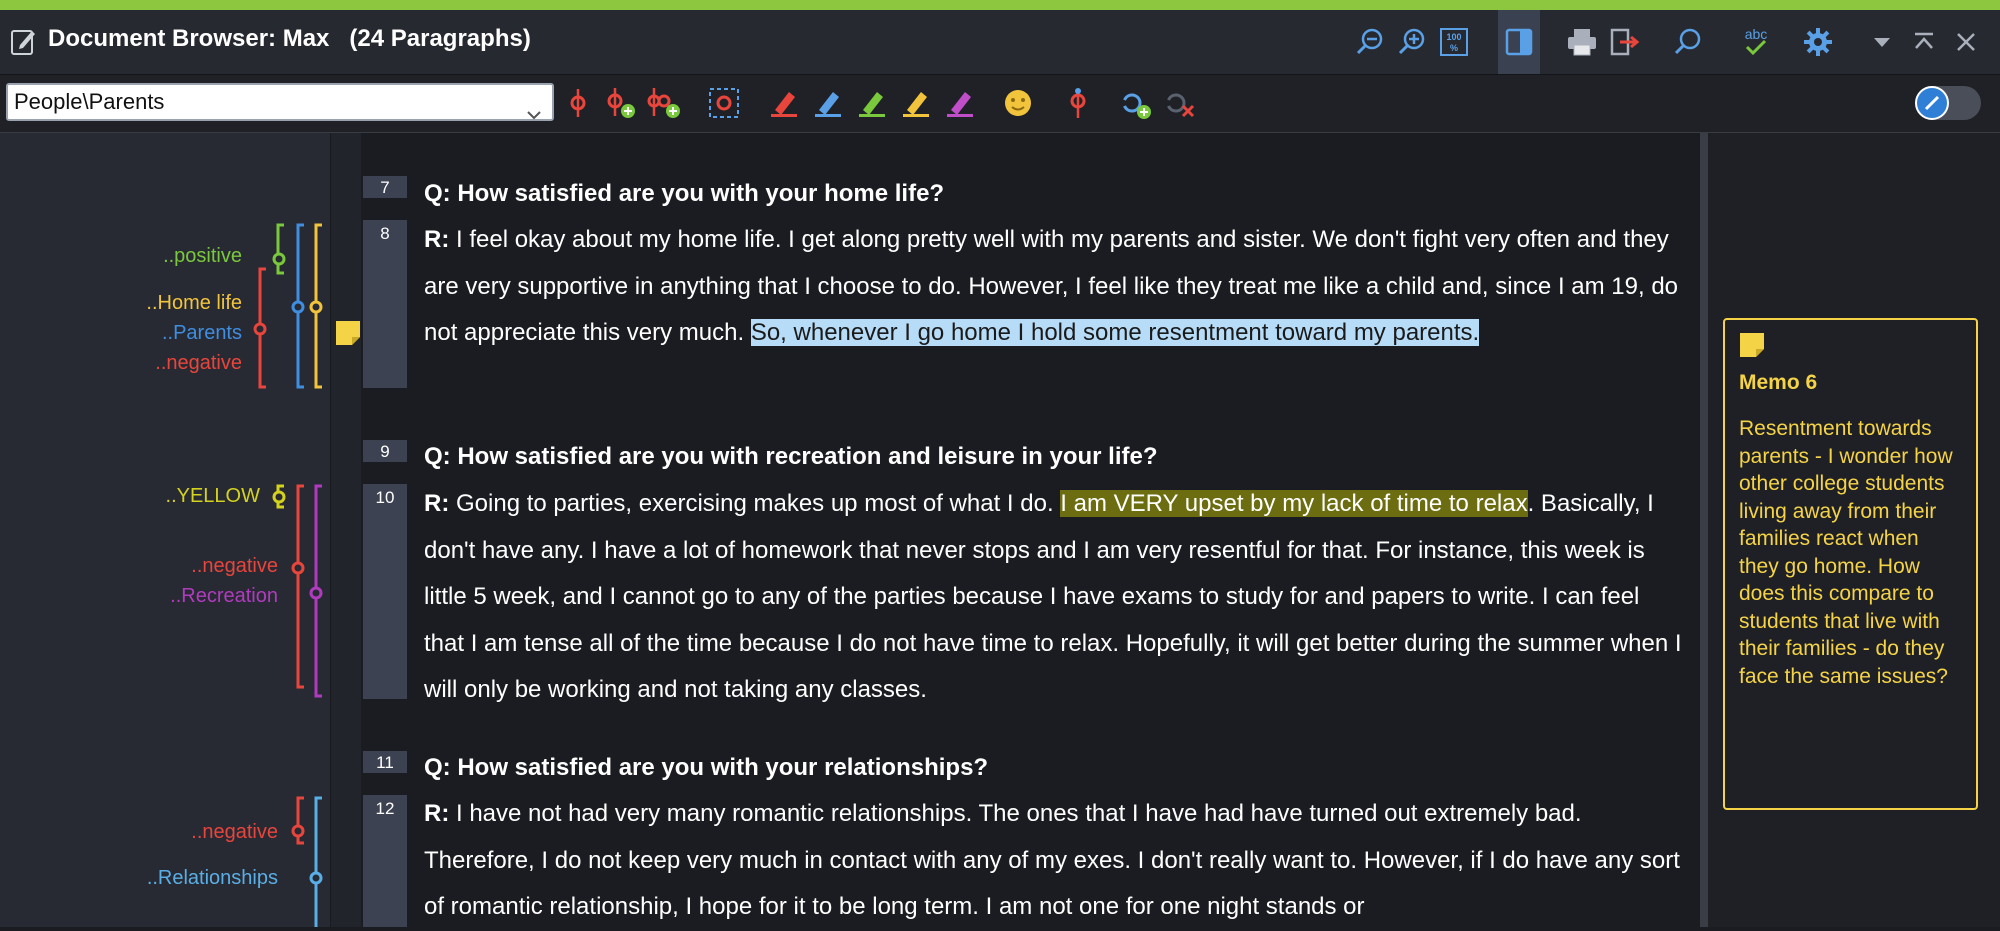  I want to click on paragraph-number: 10, so click(385, 497).